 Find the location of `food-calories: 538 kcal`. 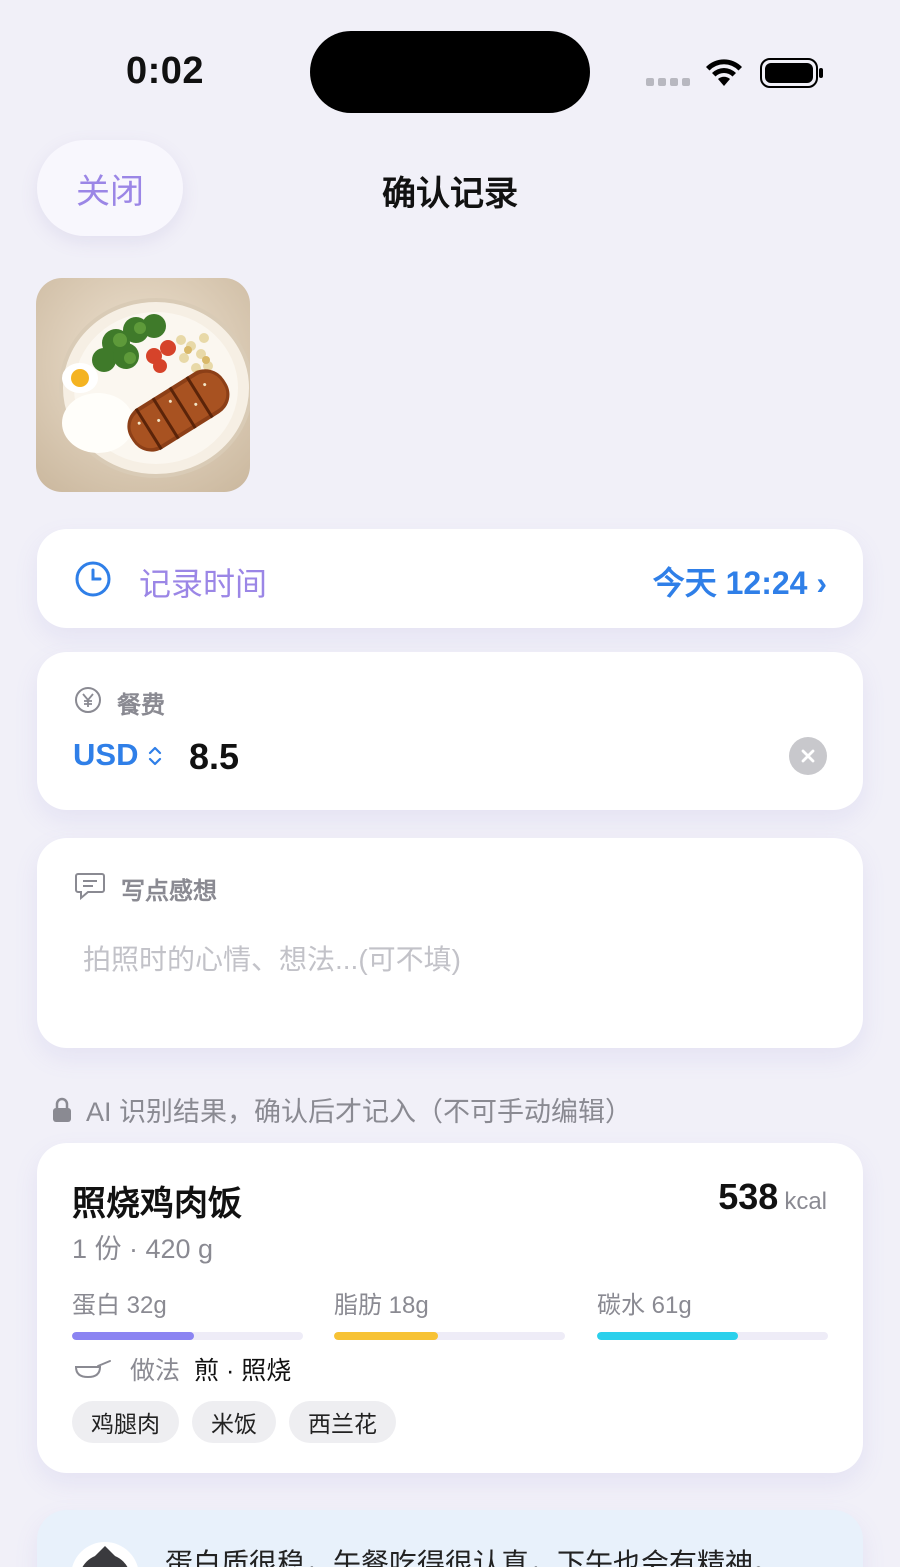

food-calories: 538 kcal is located at coordinates (772, 1197).